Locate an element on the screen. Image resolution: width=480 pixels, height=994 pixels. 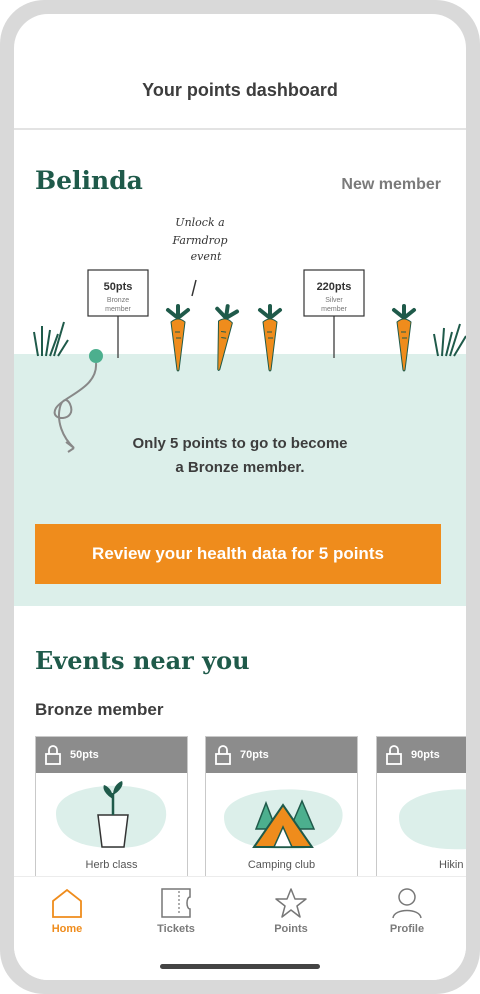
bronze-label-2: member is located at coordinates (118, 309).